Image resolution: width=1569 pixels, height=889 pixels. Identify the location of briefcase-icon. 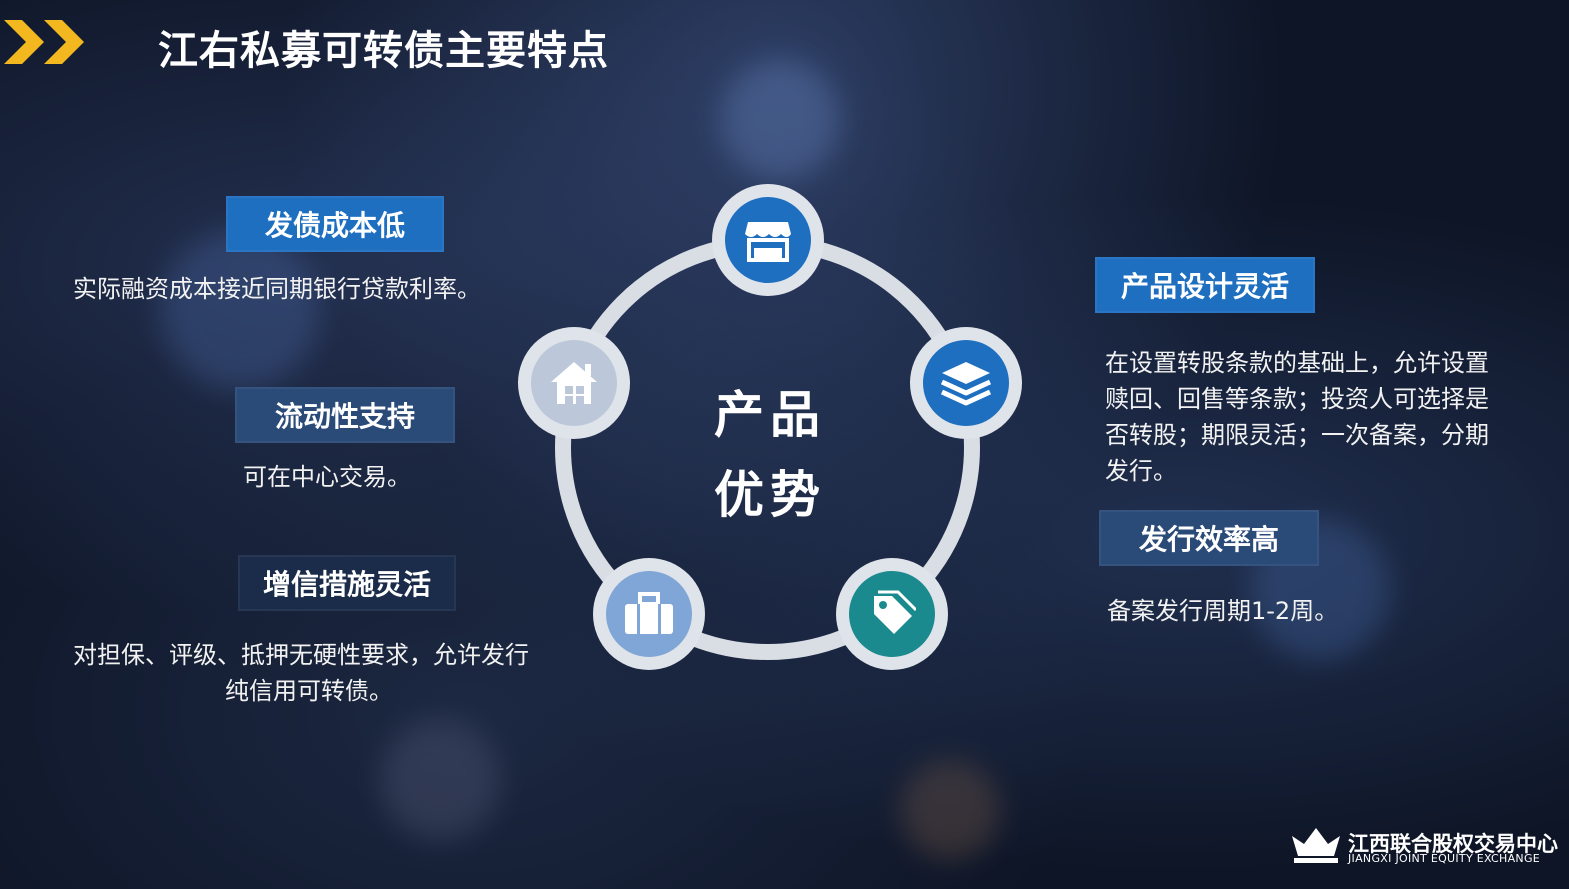
(649, 614).